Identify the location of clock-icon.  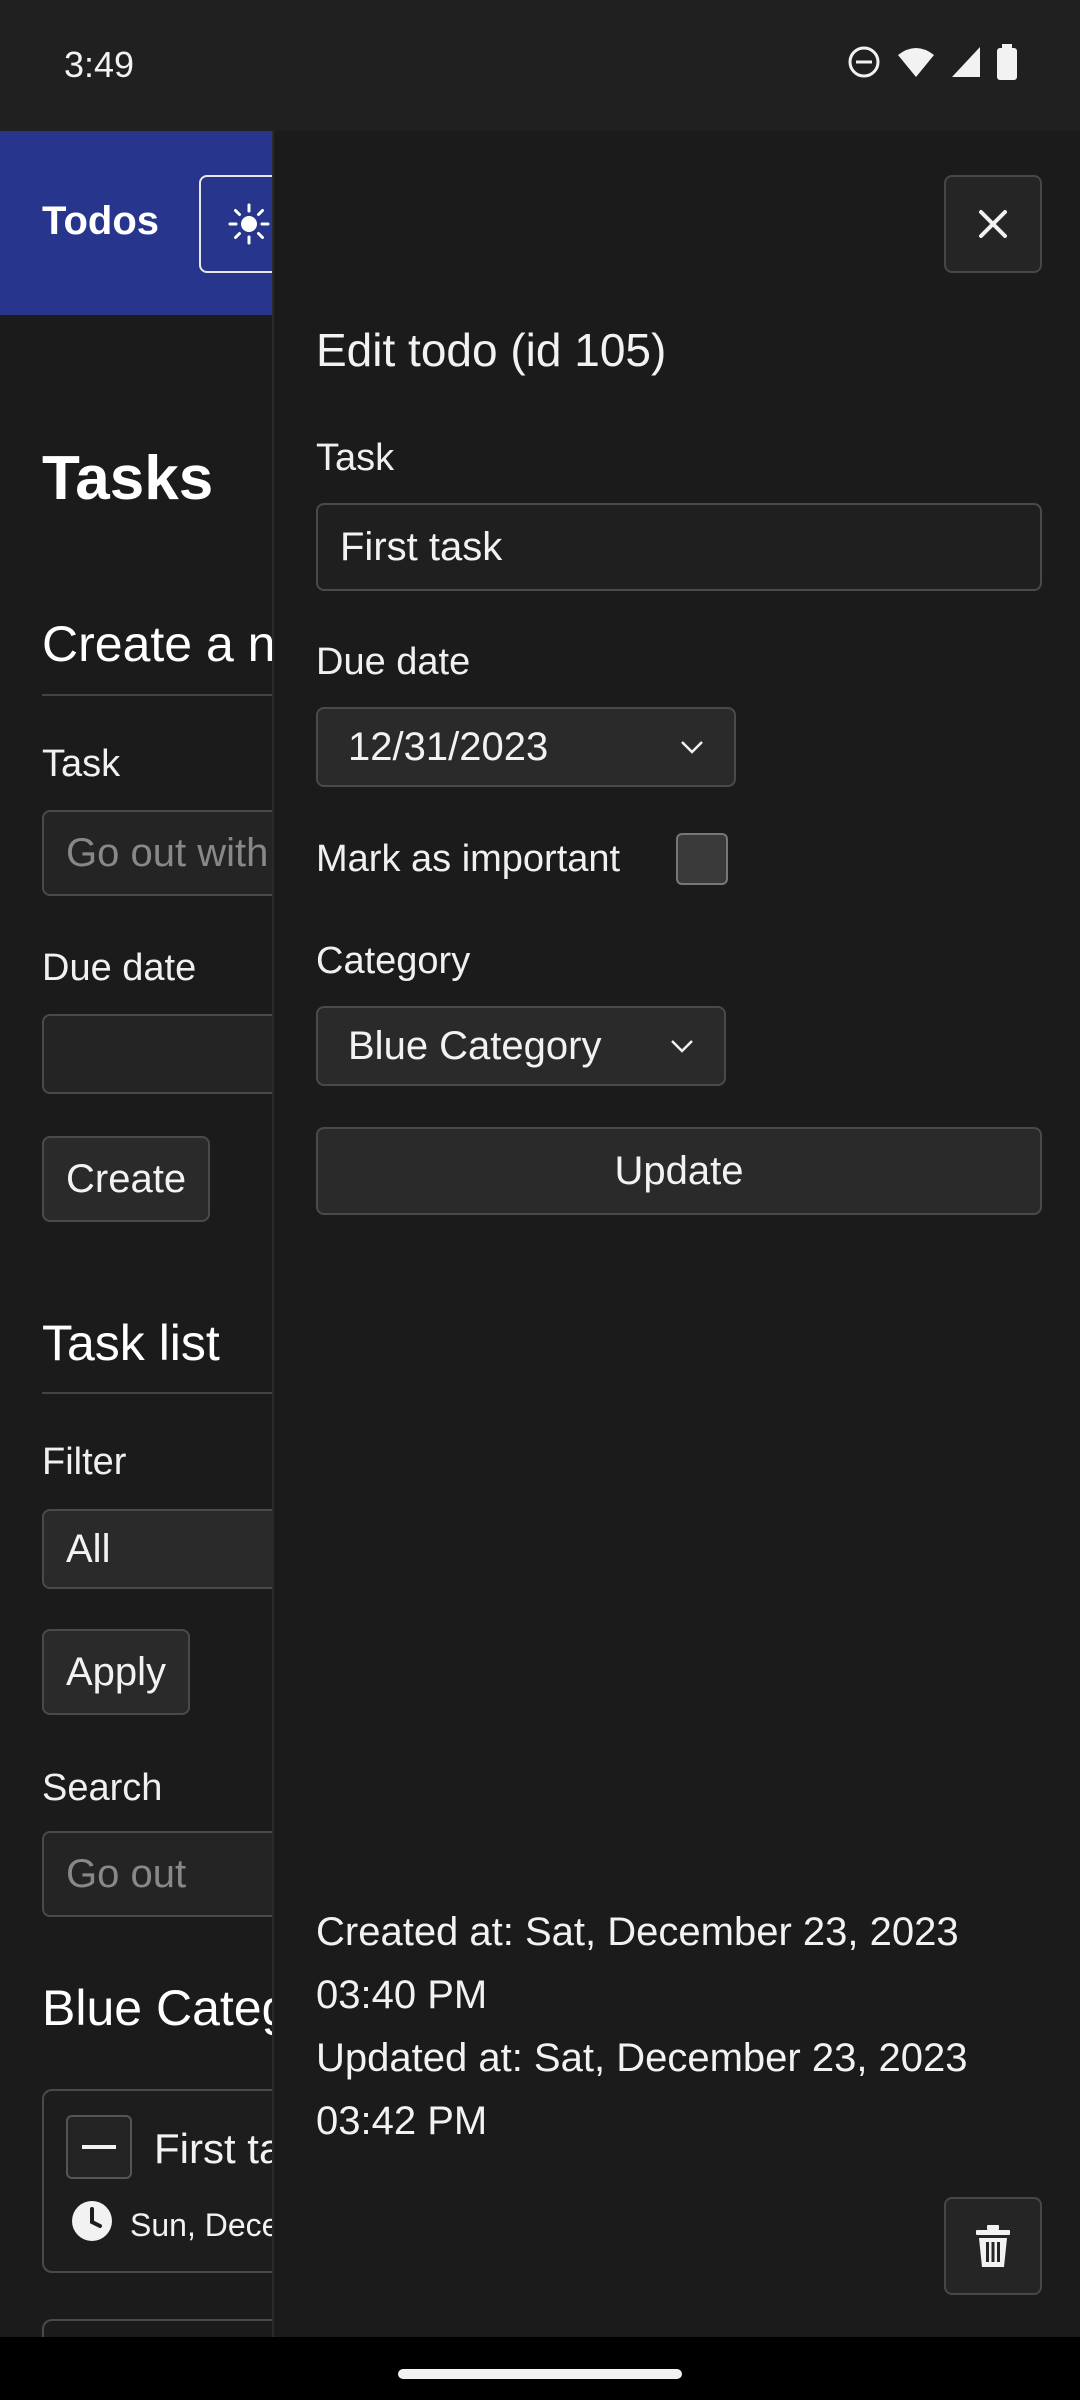
(92, 2221).